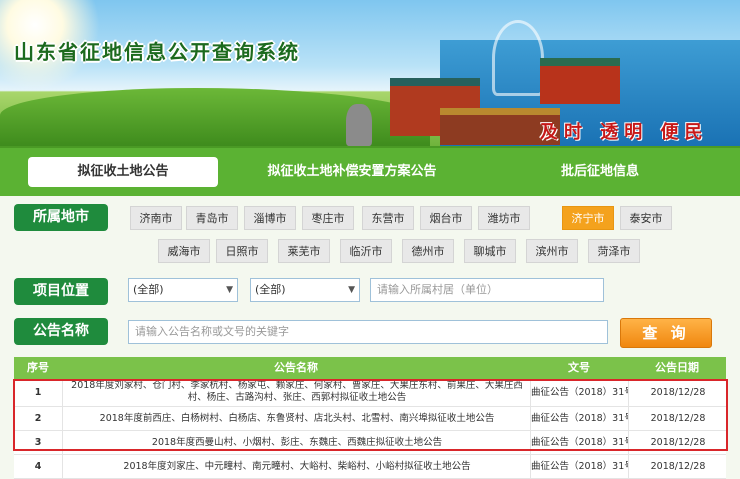  What do you see at coordinates (212, 218) in the screenshot?
I see `city-button: 青岛市` at bounding box center [212, 218].